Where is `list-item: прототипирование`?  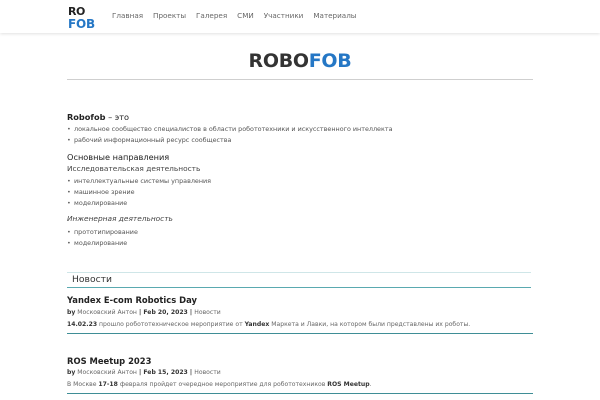 list-item: прототипирование is located at coordinates (102, 232).